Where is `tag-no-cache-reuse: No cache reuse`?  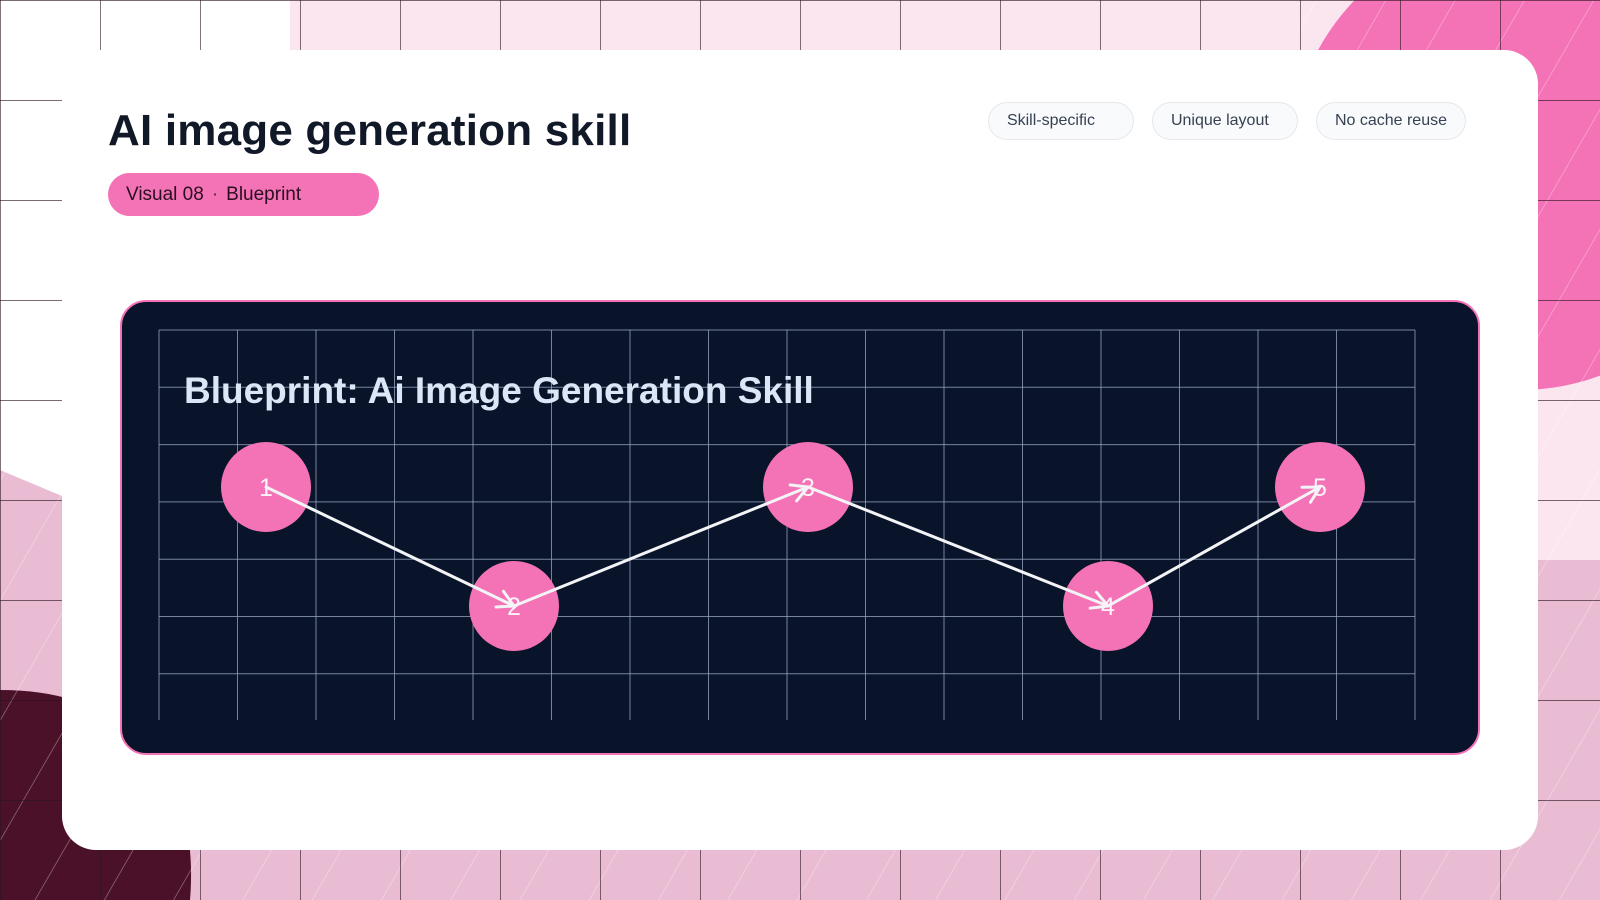
tag-no-cache-reuse: No cache reuse is located at coordinates (1390, 121).